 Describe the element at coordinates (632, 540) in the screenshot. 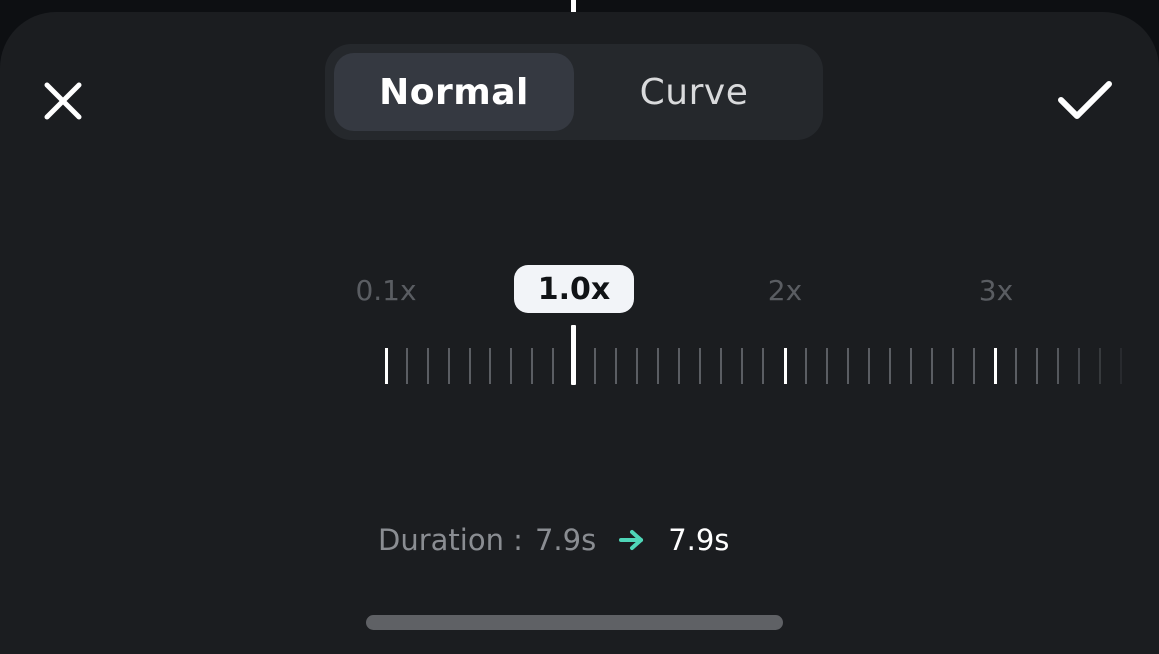

I see `arrow-right-icon` at that location.